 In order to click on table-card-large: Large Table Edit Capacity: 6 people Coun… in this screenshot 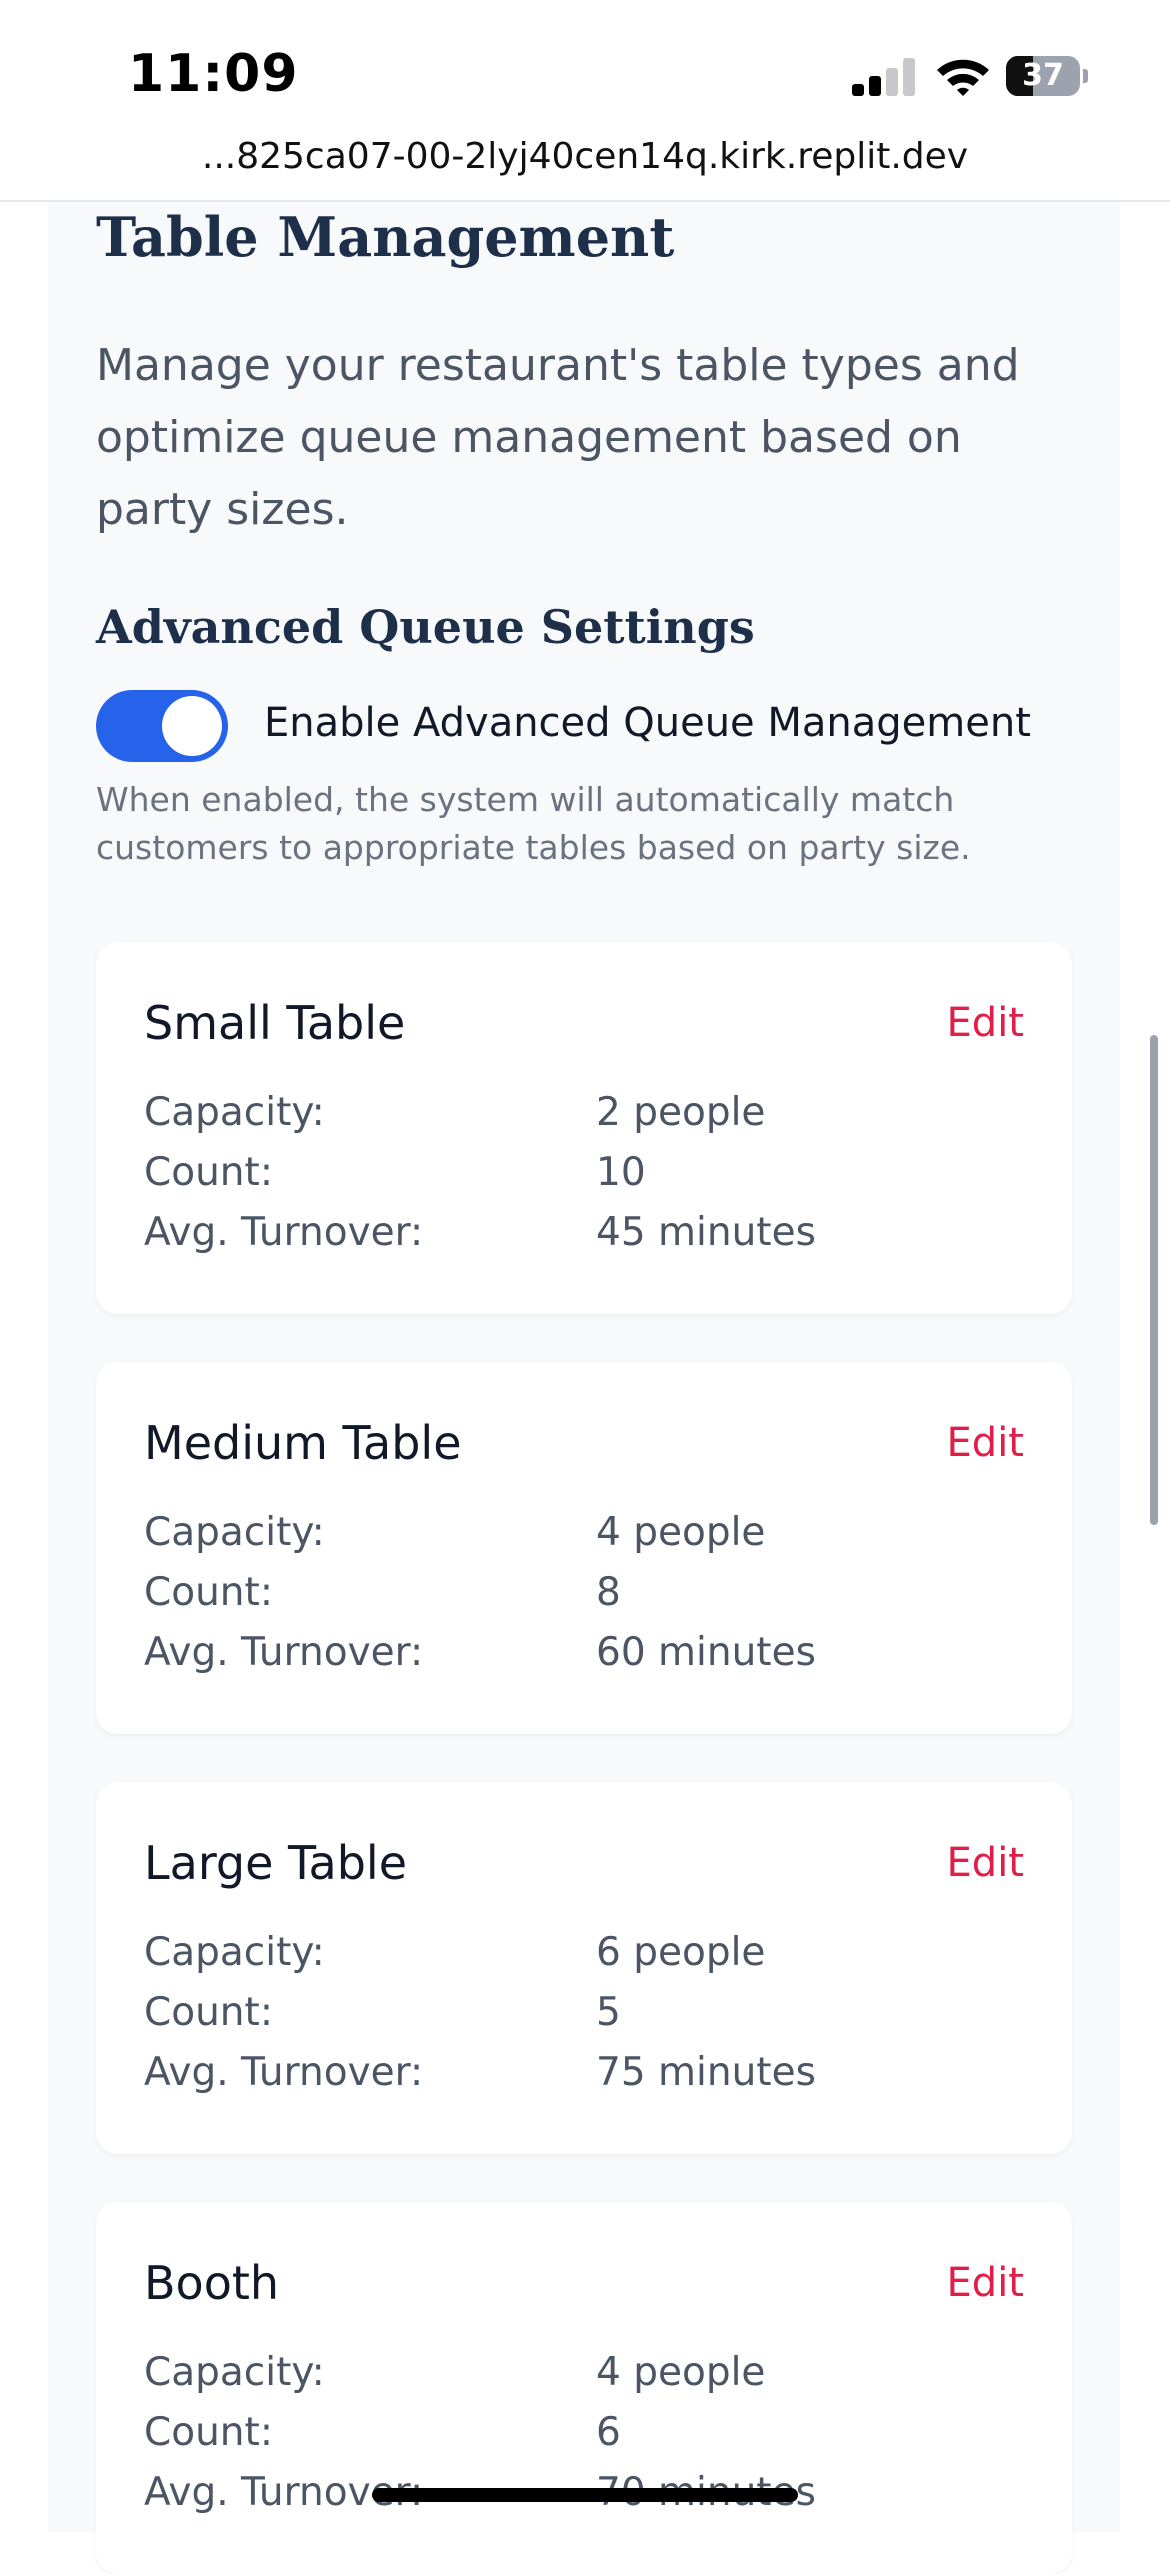, I will do `click(584, 1968)`.